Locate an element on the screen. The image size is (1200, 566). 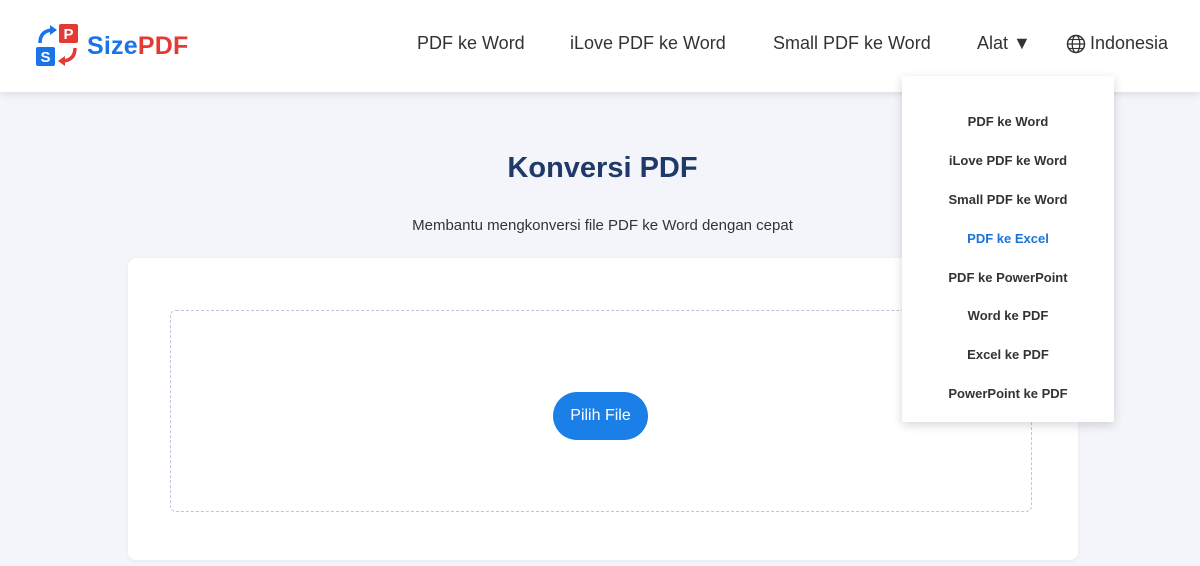
pick-file-button: Pilih File is located at coordinates (600, 416).